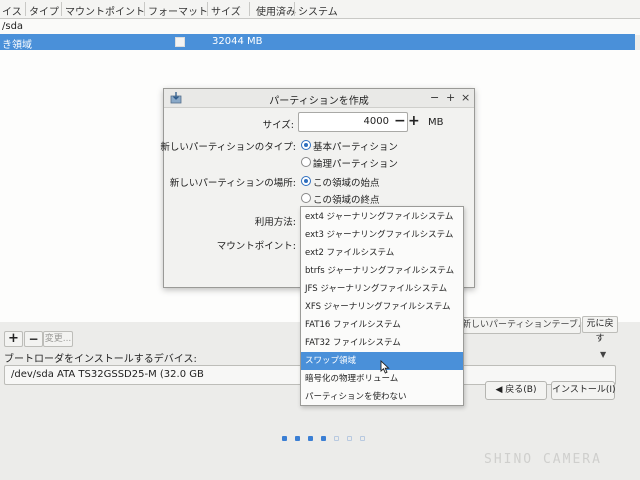 The image size is (640, 480). Describe the element at coordinates (434, 97) in the screenshot. I see `minimize-icon: −` at that location.